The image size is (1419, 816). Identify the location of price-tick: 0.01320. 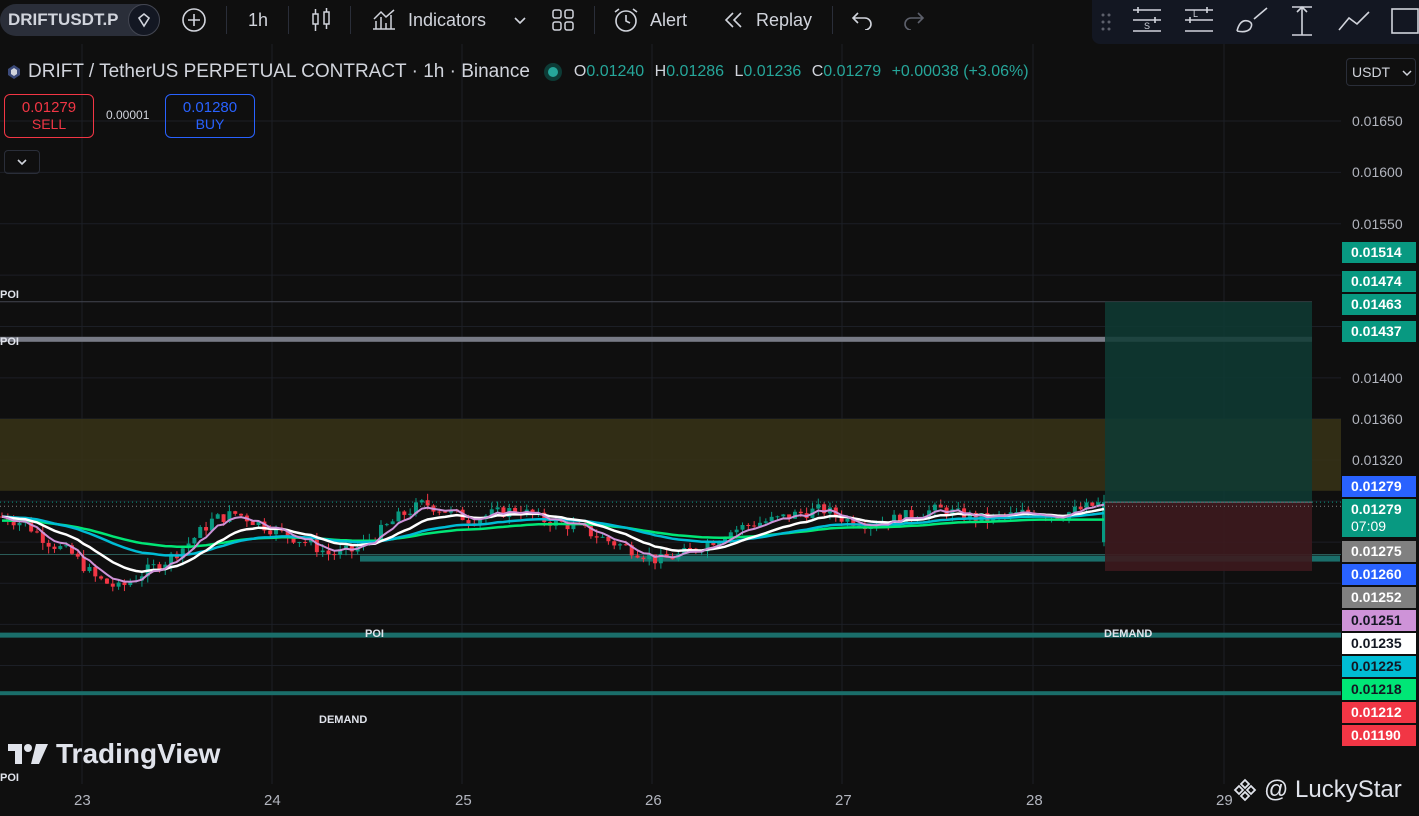
(1377, 460).